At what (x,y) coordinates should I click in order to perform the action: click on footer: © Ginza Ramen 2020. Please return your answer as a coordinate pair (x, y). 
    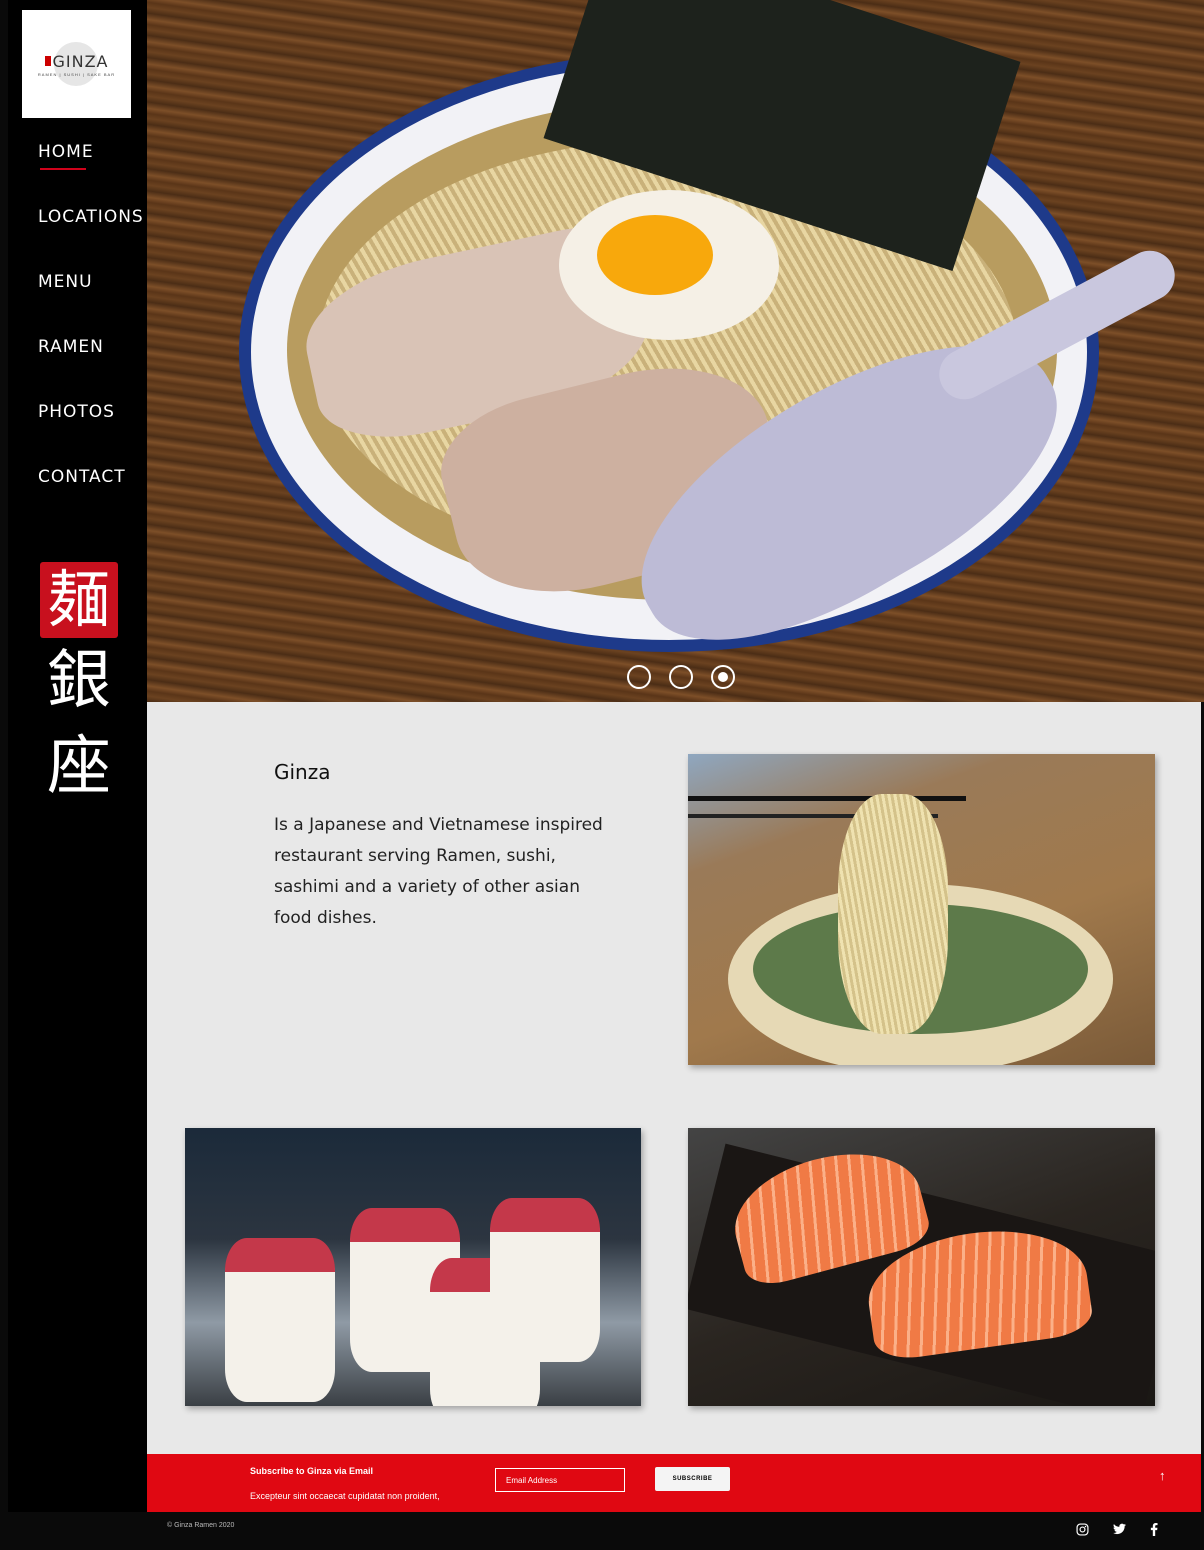
    Looking at the image, I should click on (674, 1531).